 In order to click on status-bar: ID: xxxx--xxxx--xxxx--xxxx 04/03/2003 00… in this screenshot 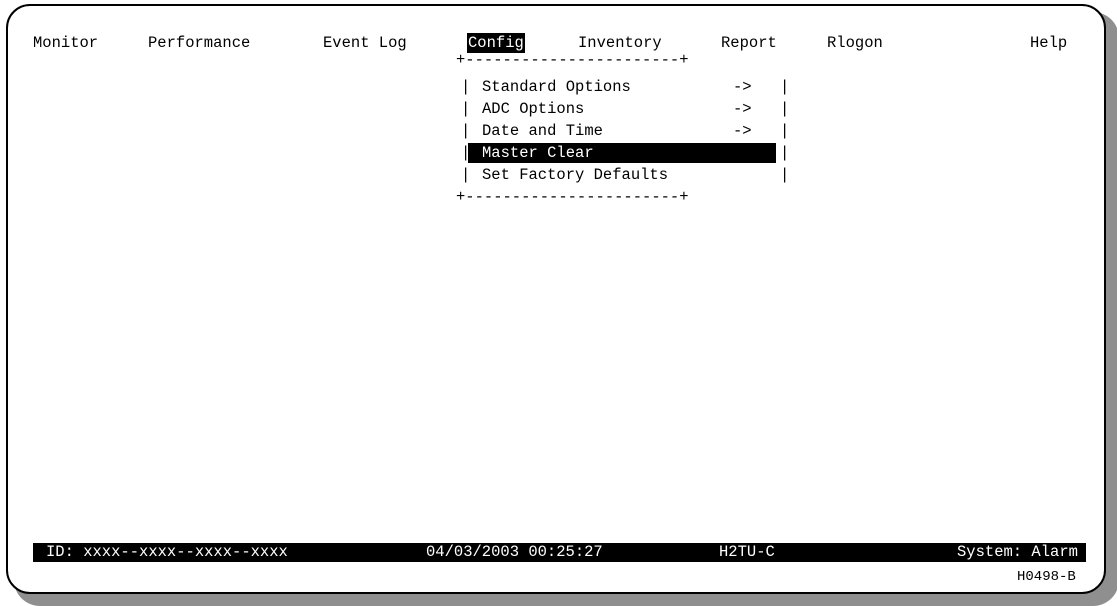, I will do `click(559, 552)`.